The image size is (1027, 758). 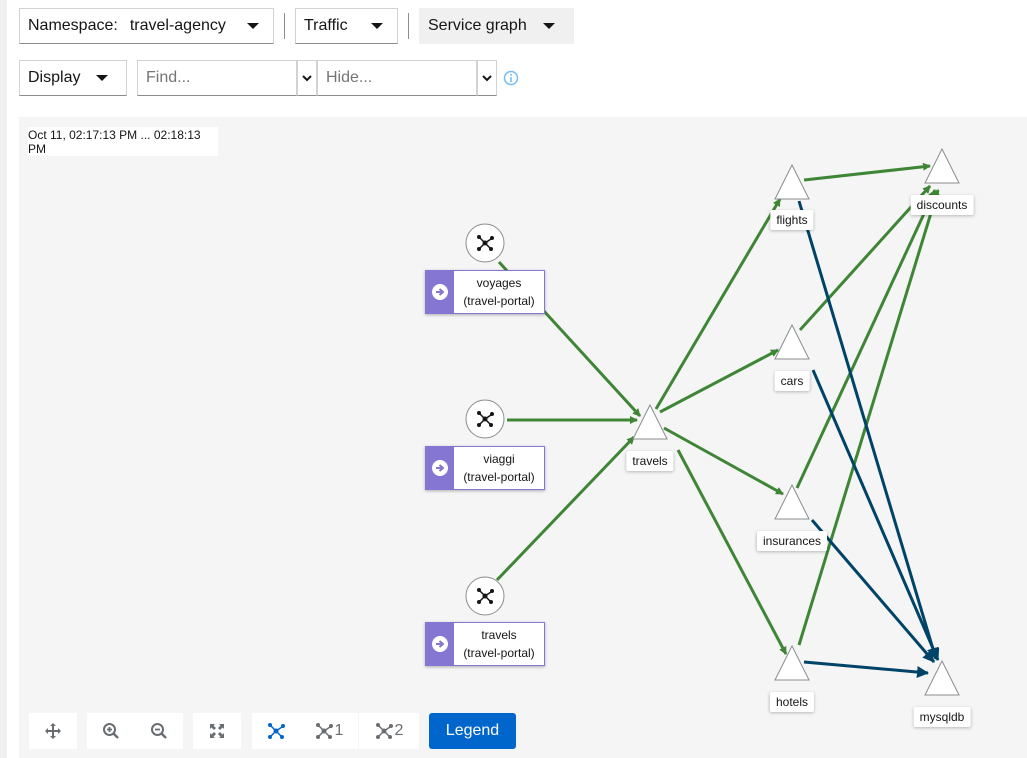 I want to click on zoom-out-button, so click(x=159, y=731).